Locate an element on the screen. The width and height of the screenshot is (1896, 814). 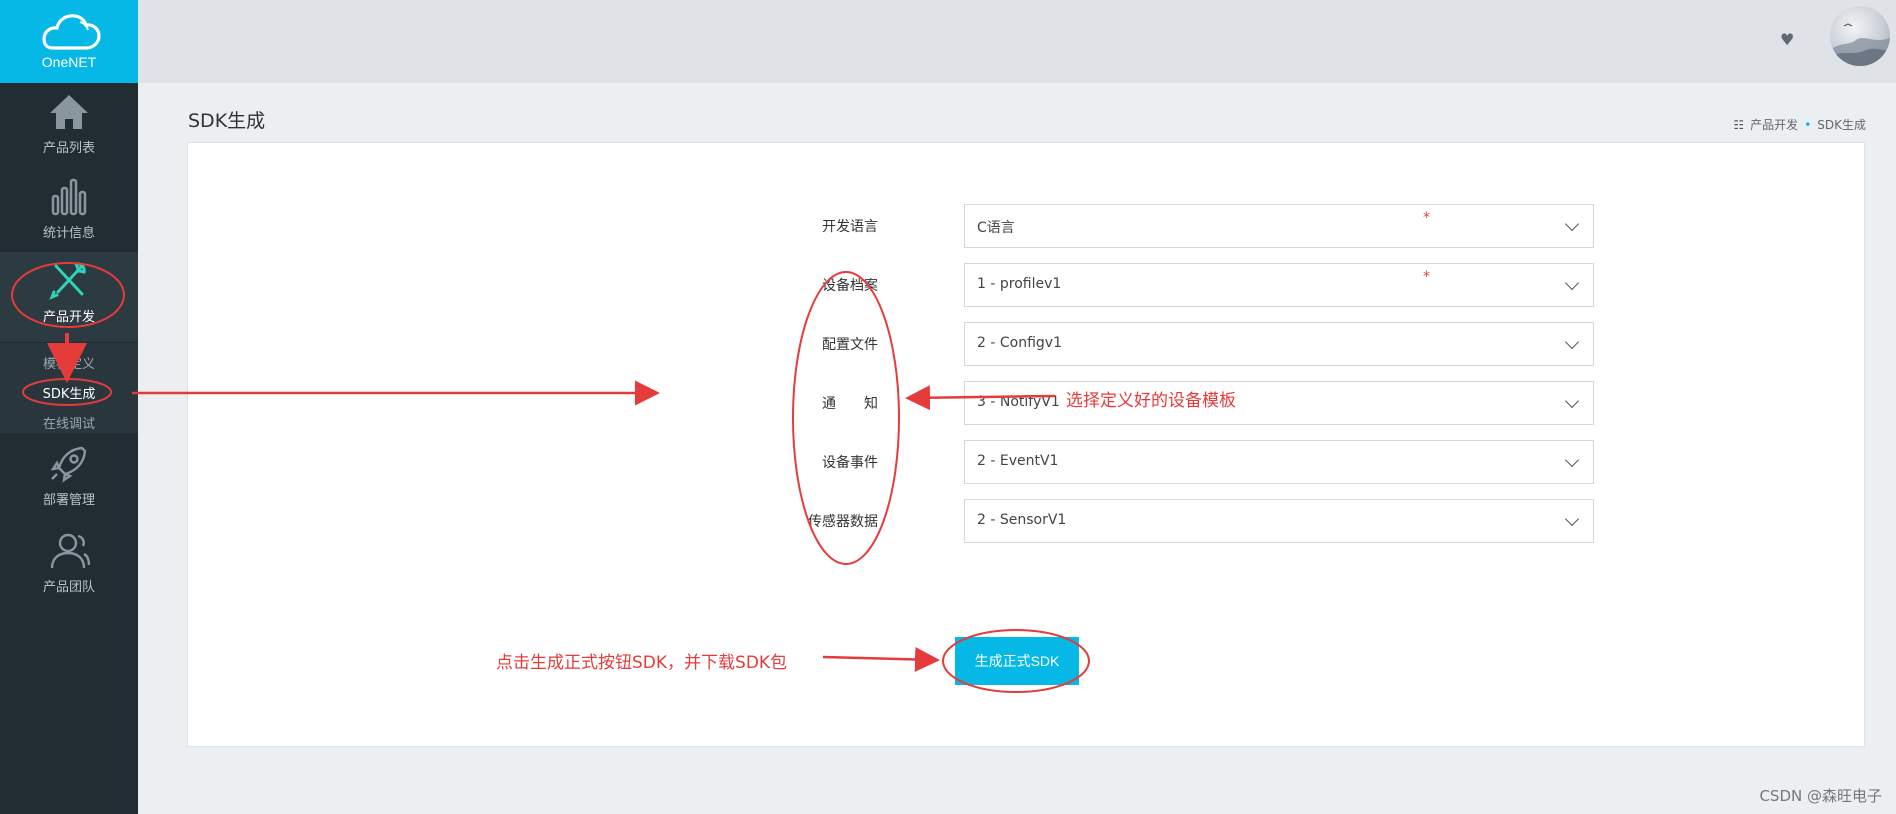
highlight-ellipse-template-values is located at coordinates (846, 418).